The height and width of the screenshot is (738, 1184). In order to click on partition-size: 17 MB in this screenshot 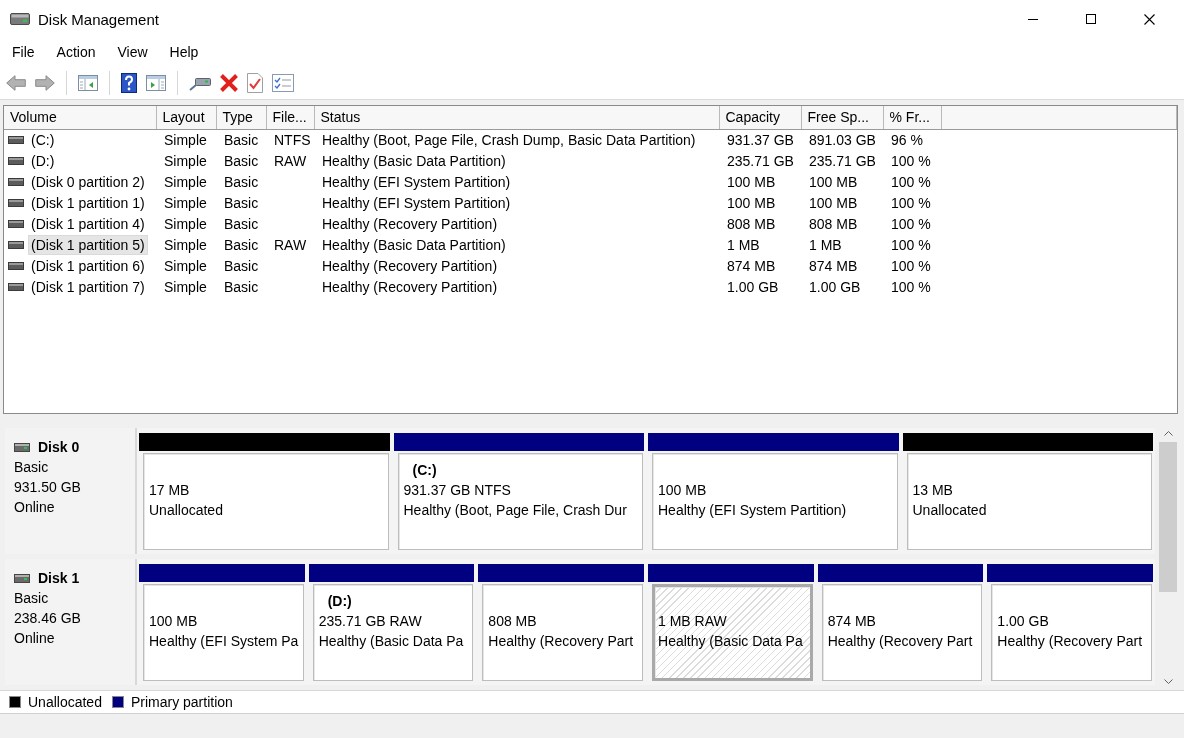, I will do `click(169, 490)`.